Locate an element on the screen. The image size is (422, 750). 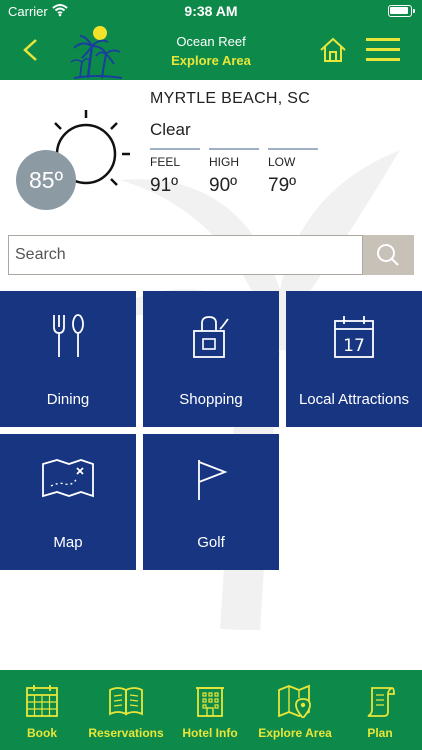
tab-plan: Plan is located at coordinates (380, 710).